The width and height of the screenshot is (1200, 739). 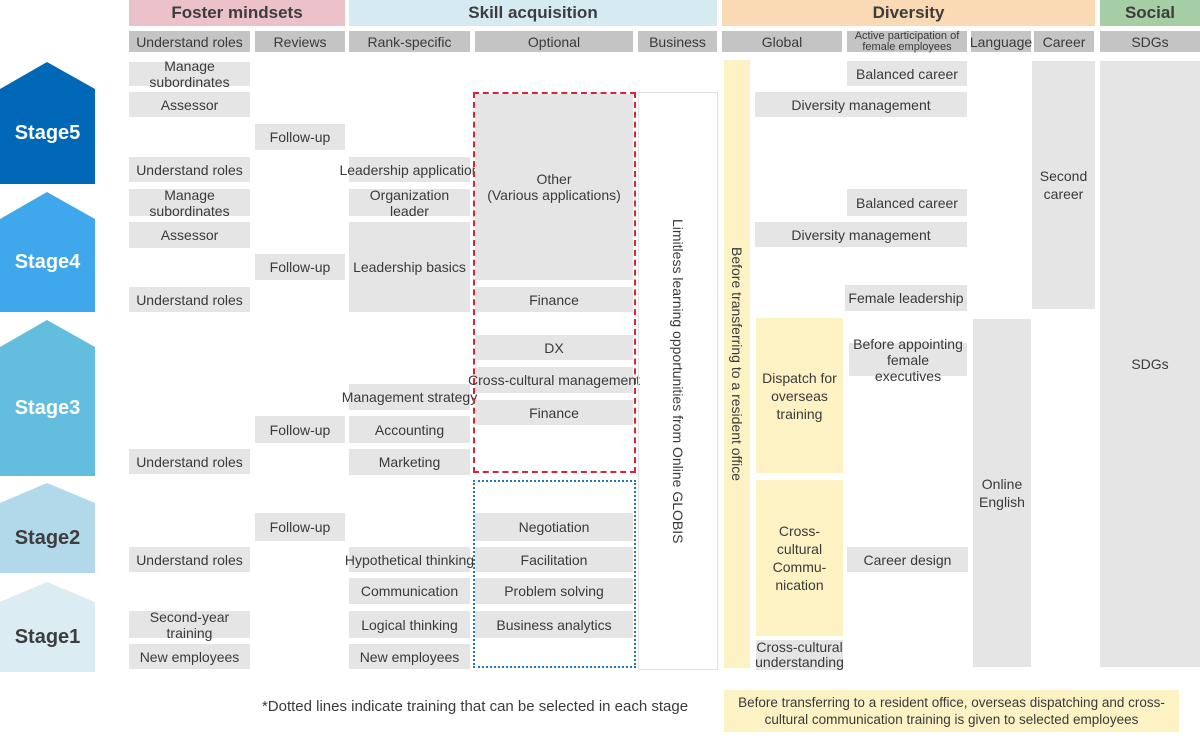 I want to click on stage-4-label: Stage4, so click(x=47, y=261).